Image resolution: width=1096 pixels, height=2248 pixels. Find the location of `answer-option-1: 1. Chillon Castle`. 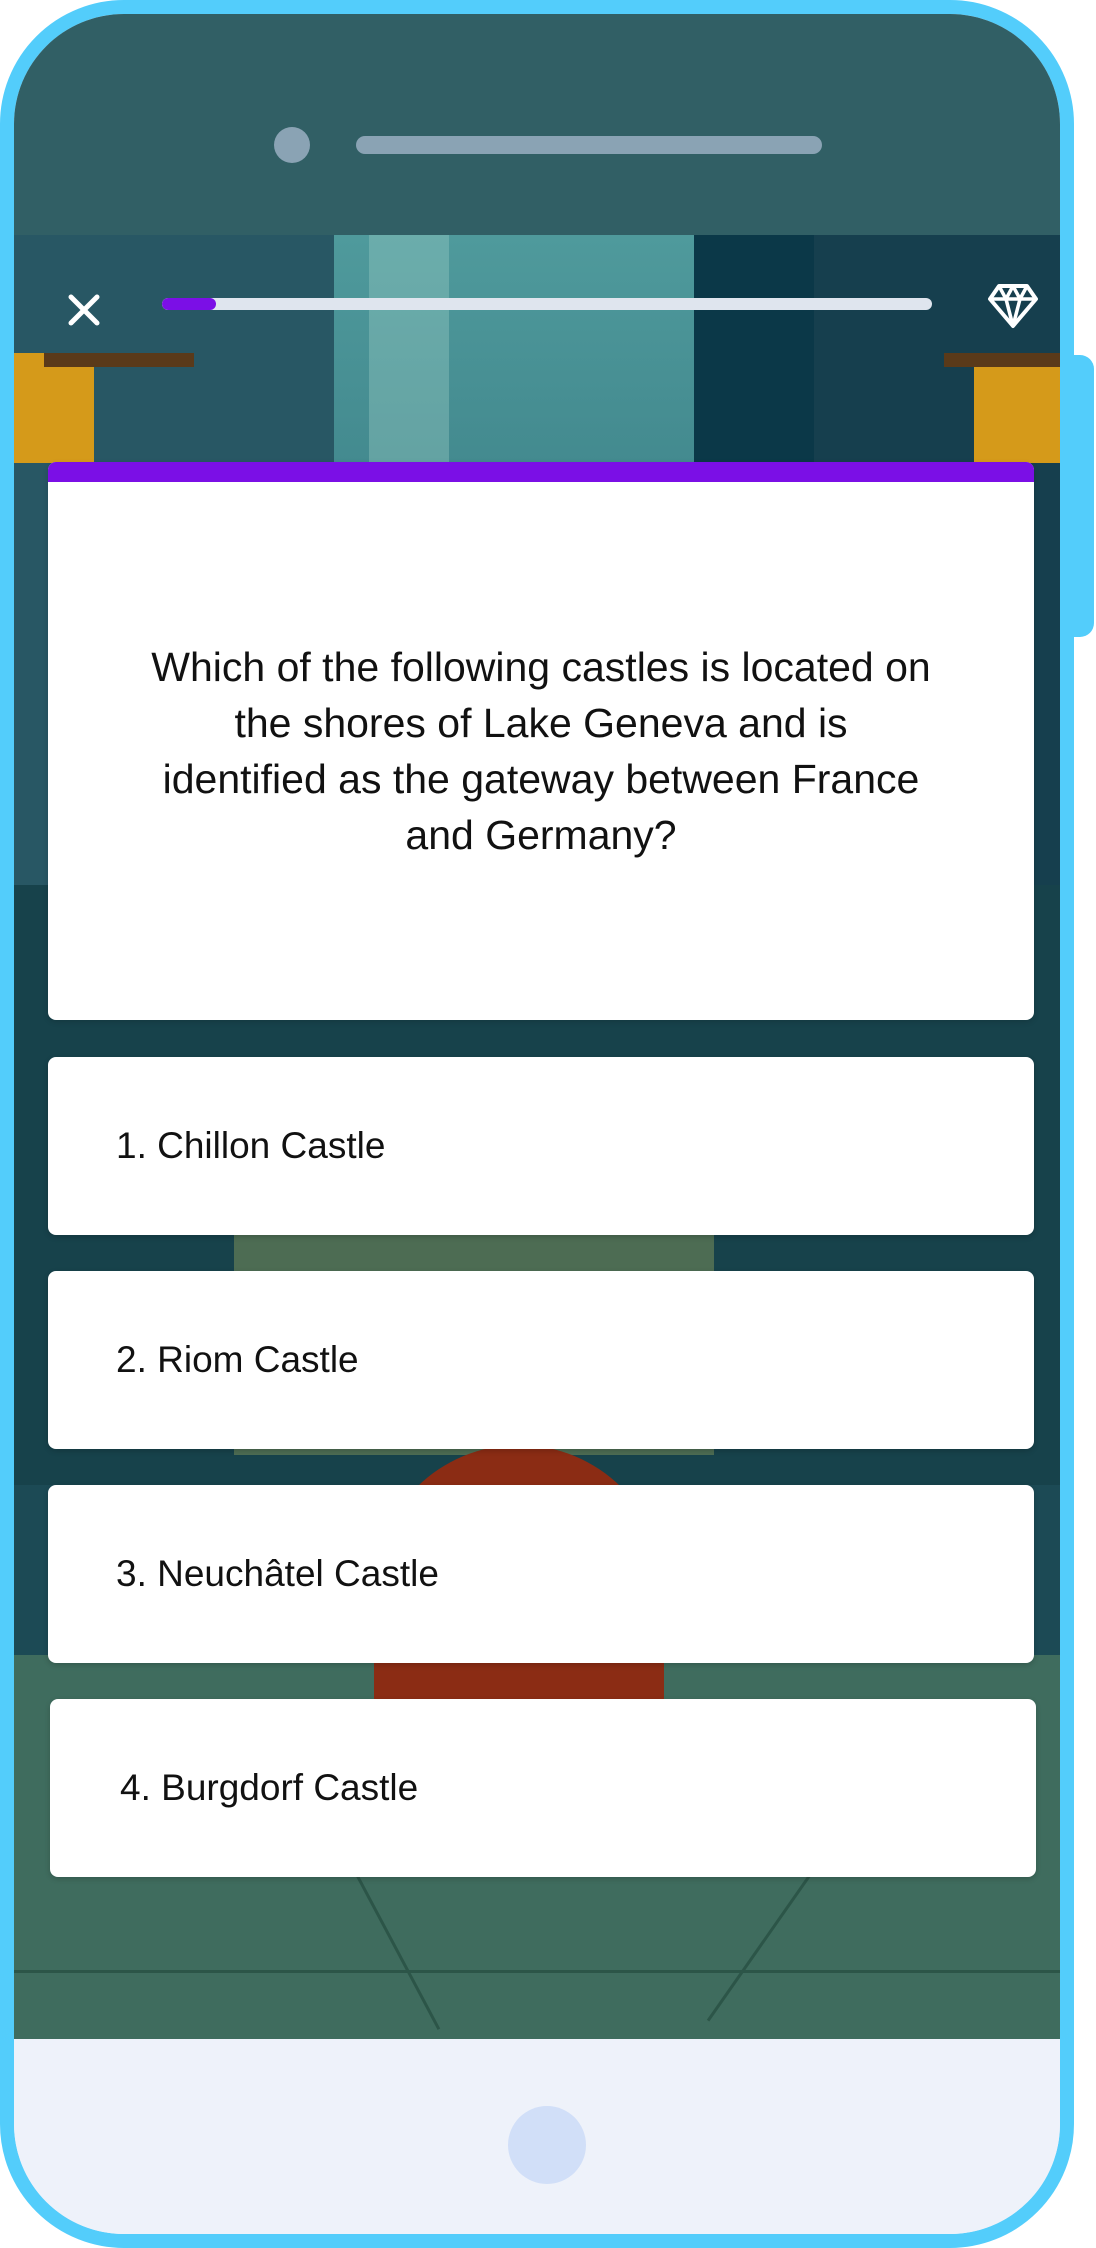

answer-option-1: 1. Chillon Castle is located at coordinates (541, 1146).